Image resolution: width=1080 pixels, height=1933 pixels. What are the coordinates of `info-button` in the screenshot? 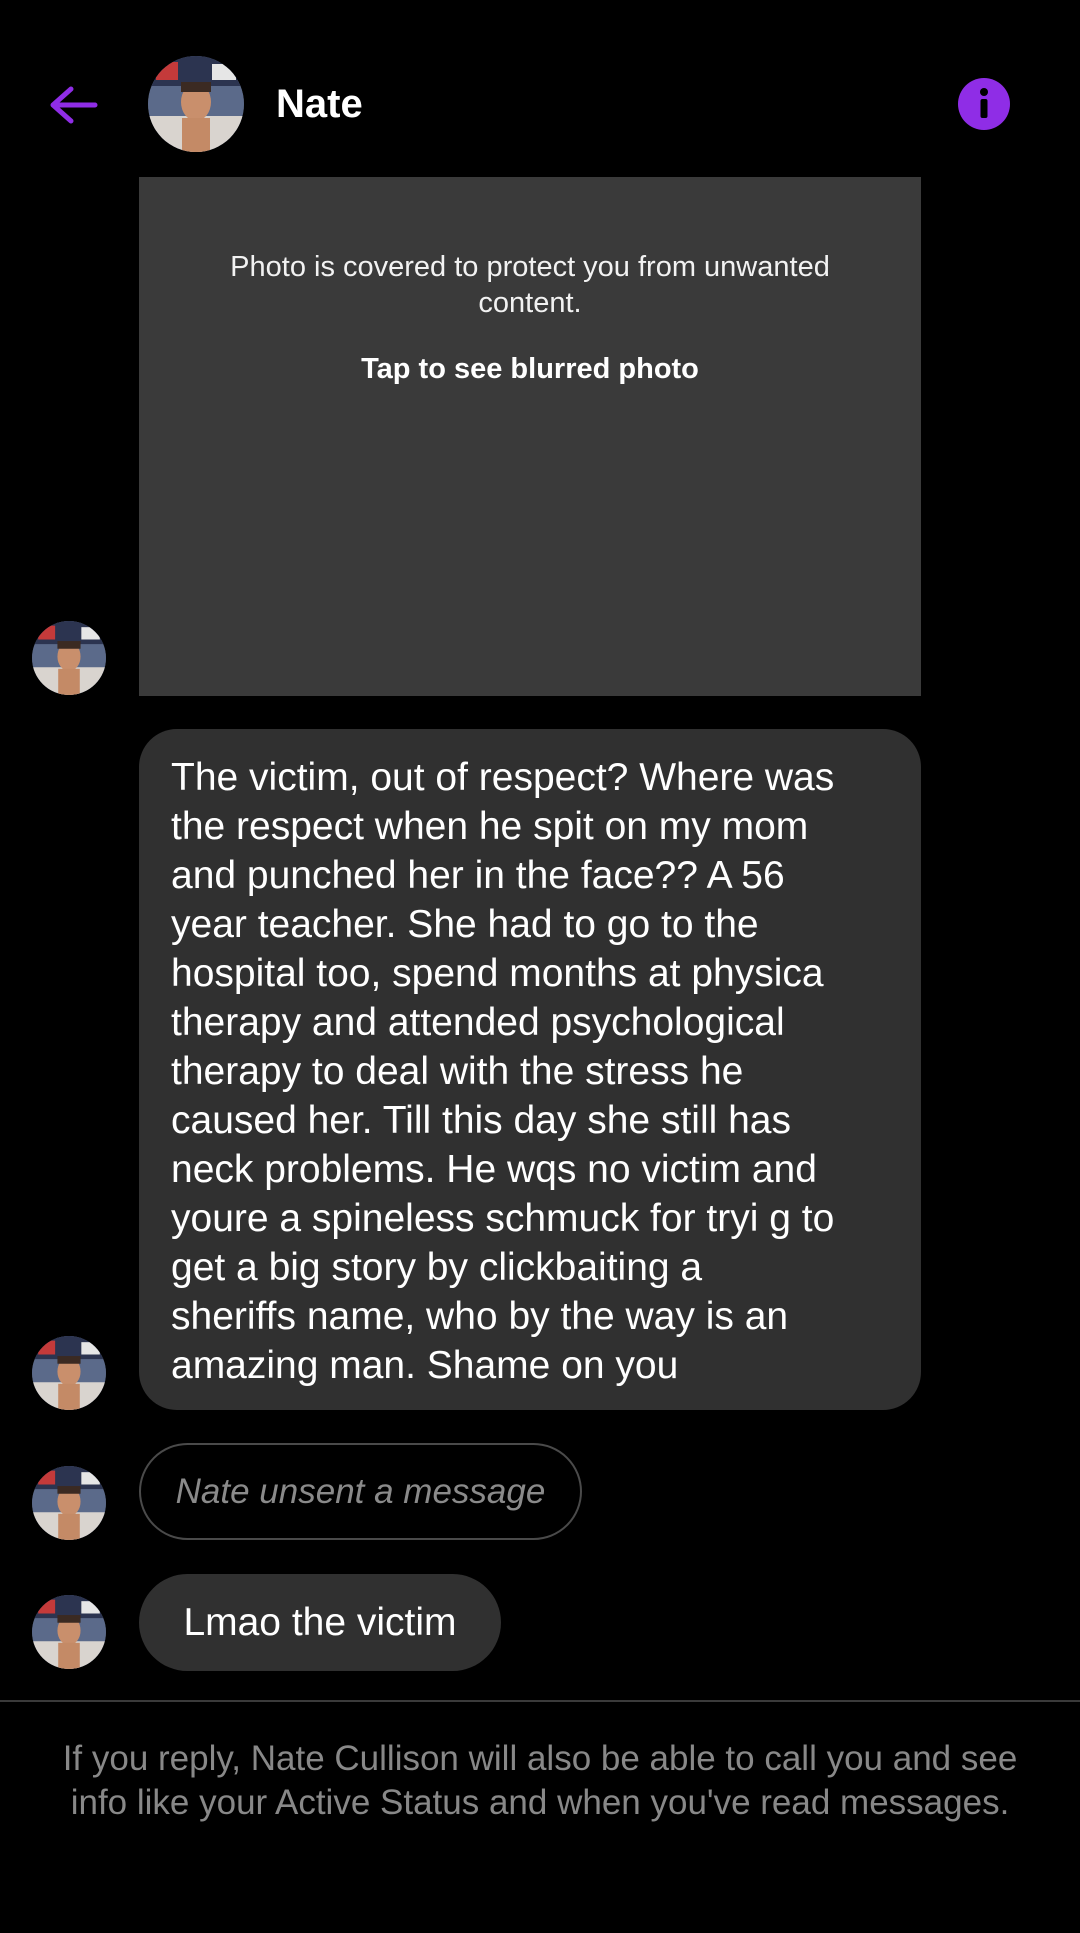 It's located at (984, 104).